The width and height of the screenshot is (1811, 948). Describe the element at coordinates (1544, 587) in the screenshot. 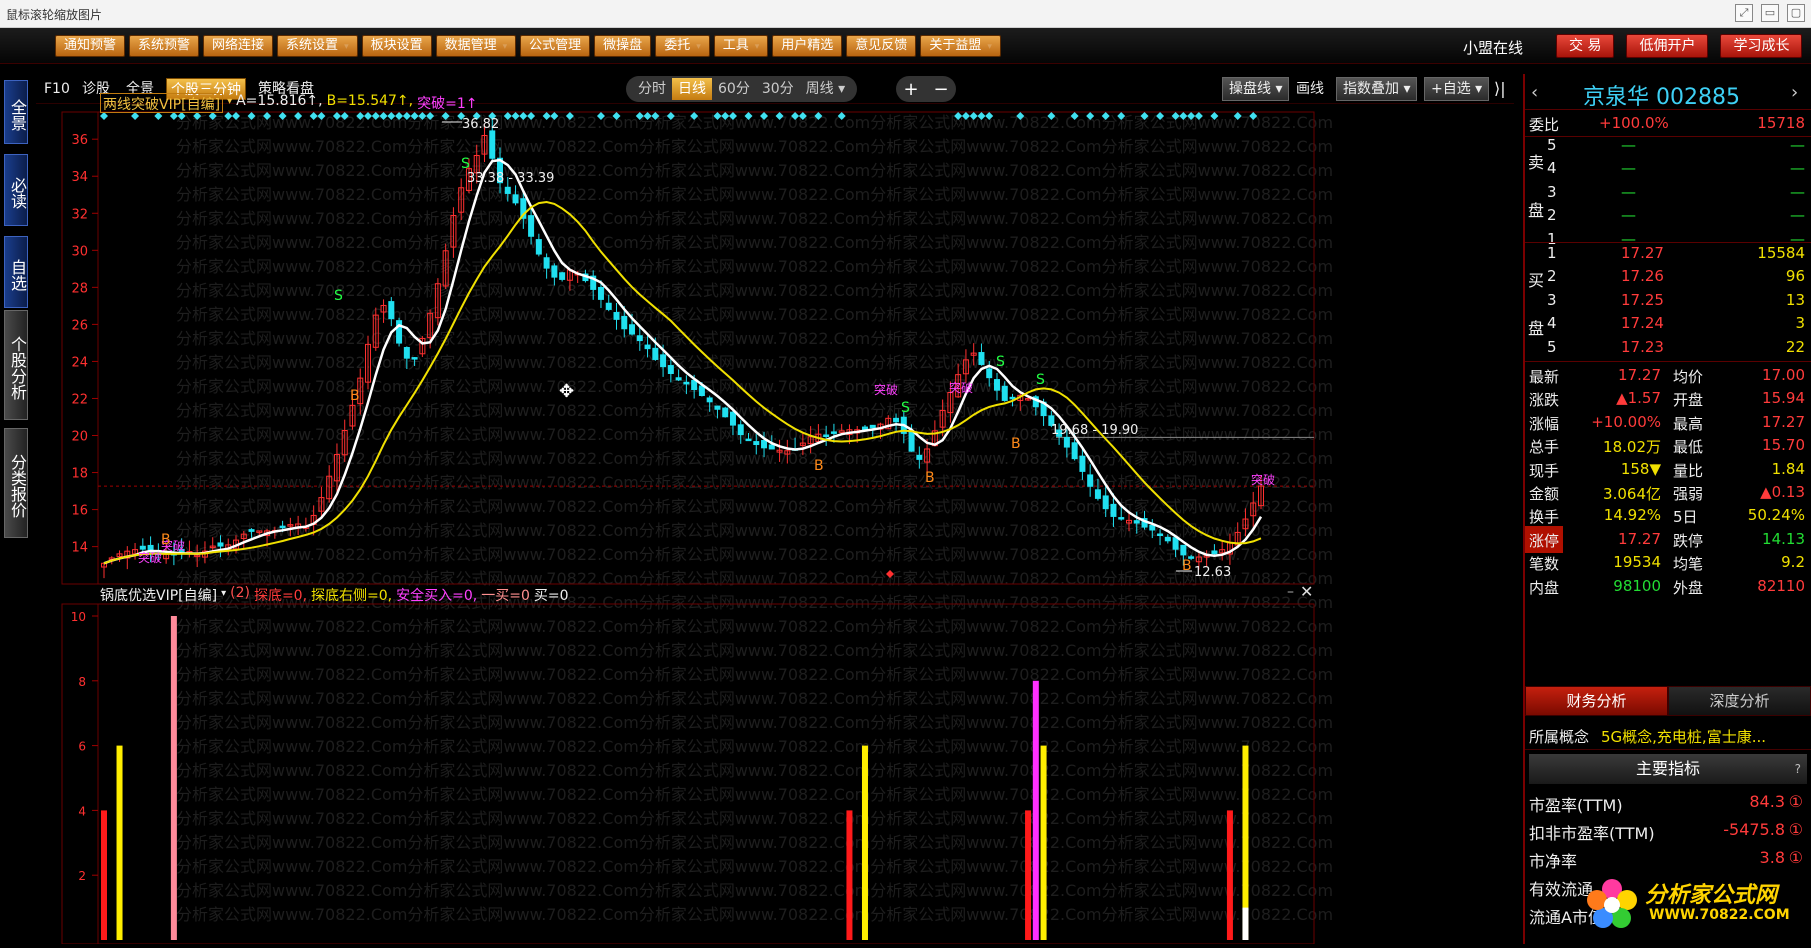

I see `stats-l1: 内盘` at that location.